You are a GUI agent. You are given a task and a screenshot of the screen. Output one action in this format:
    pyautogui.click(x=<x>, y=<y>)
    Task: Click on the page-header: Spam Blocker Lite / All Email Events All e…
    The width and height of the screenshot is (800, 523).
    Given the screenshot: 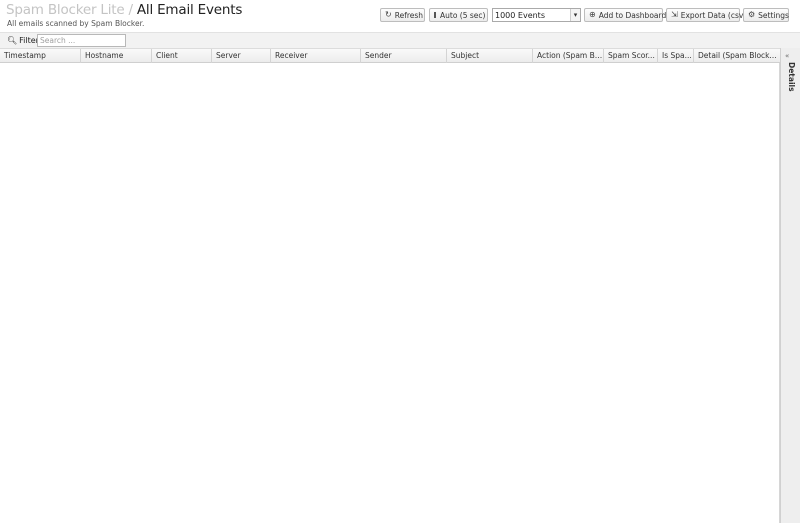 What is the action you would take?
    pyautogui.click(x=400, y=16)
    